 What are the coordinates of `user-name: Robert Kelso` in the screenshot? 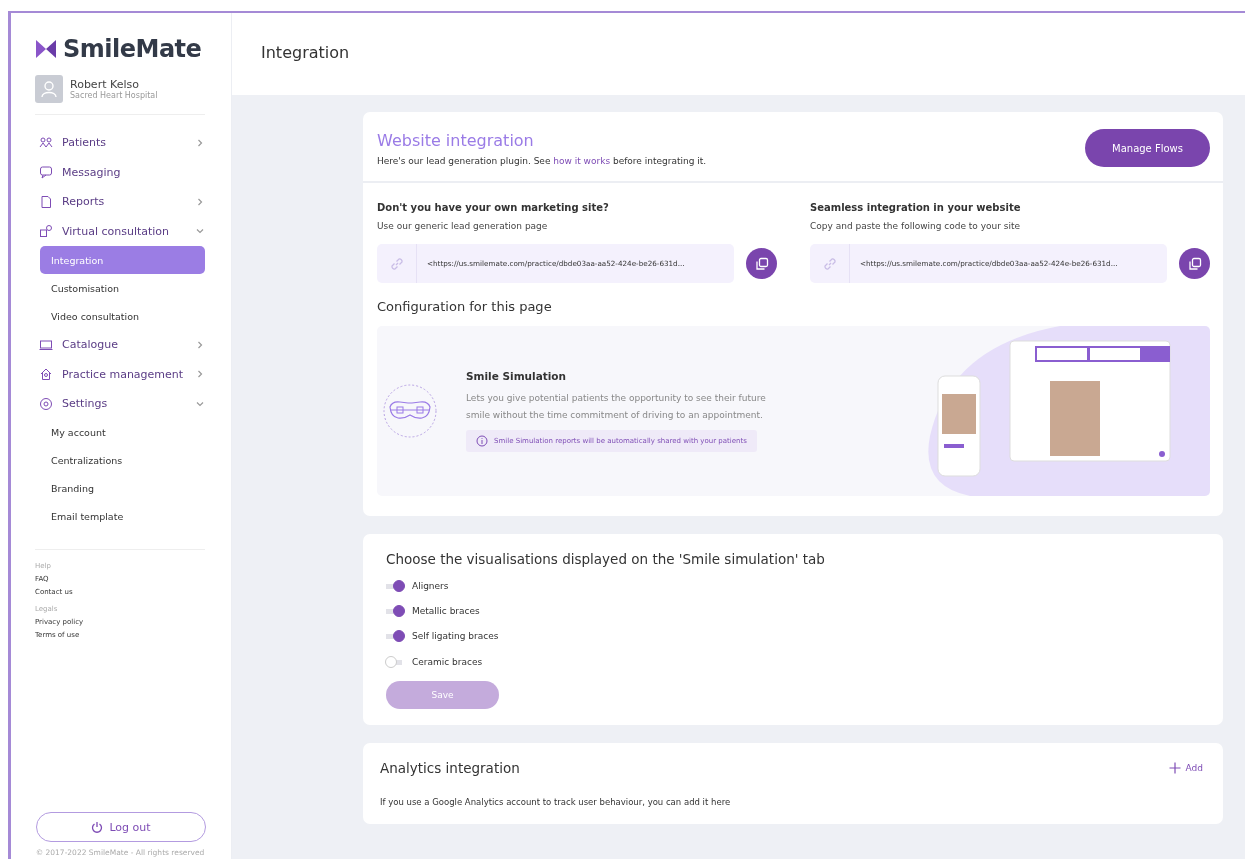 It's located at (105, 84).